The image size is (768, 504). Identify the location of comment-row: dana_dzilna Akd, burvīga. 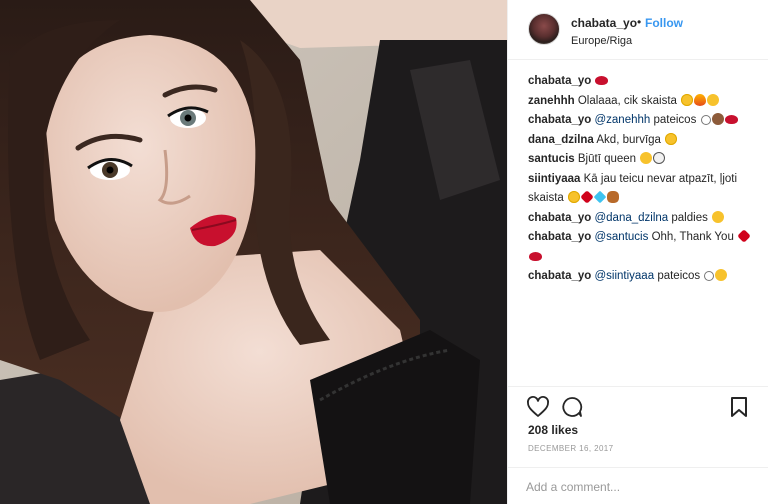
(645, 141).